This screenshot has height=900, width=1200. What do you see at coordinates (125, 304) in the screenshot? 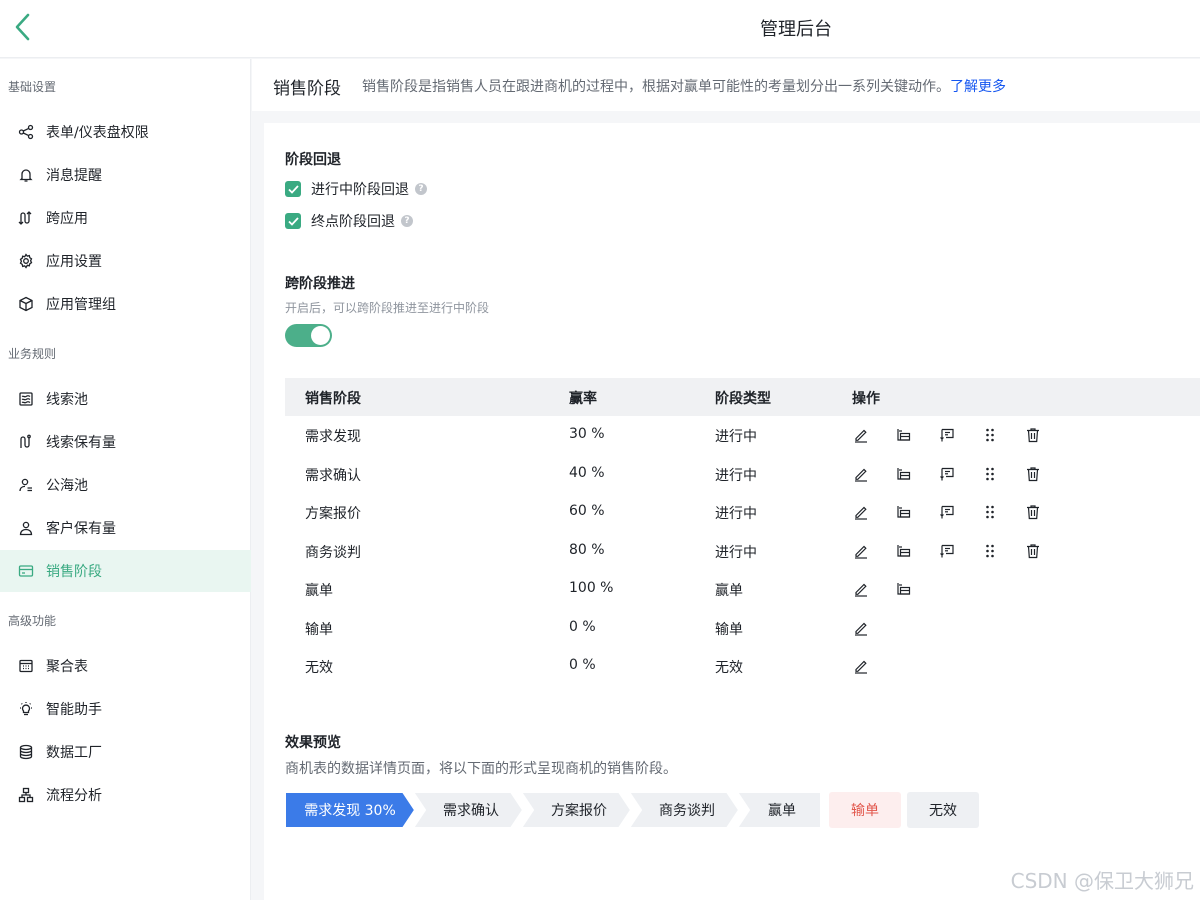
I see `sidebar-item-app-admin-group: 应用管理组` at bounding box center [125, 304].